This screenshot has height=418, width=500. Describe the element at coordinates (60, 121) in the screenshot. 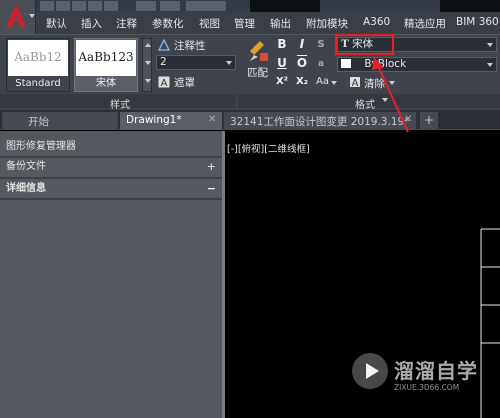

I see `tab-start: 开始` at that location.